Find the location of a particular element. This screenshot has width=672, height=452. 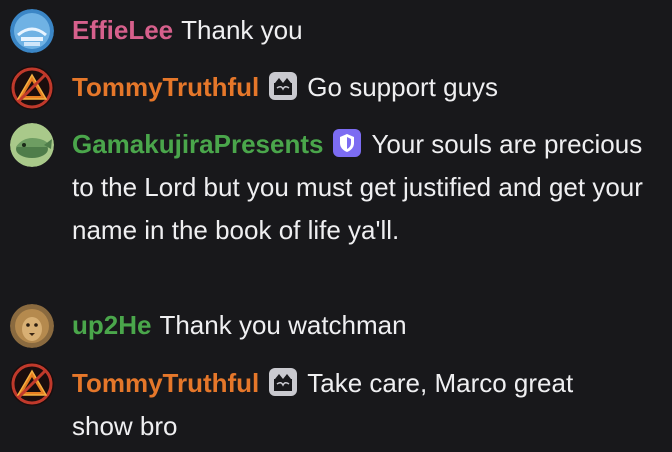

lion-avatar-icon is located at coordinates (32, 326).